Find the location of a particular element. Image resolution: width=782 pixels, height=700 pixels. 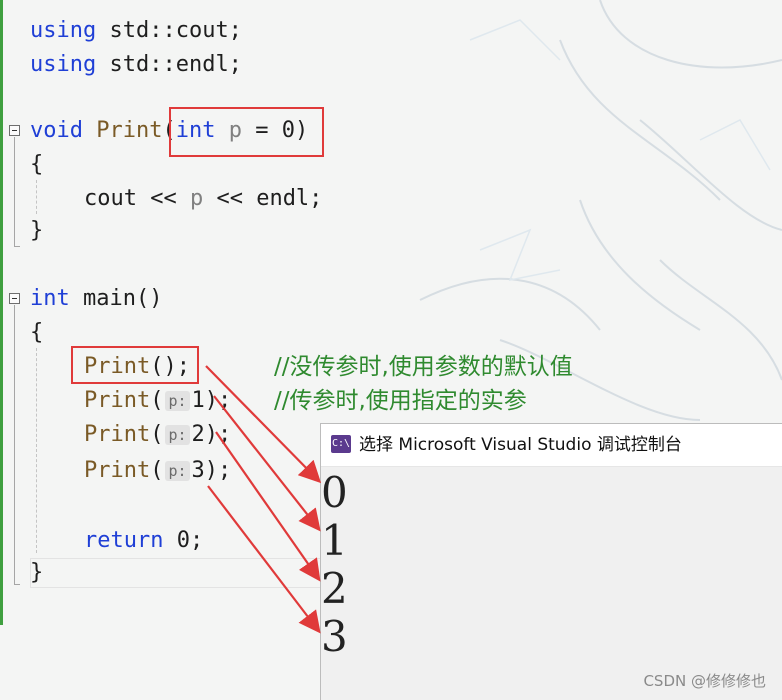

keyword: int is located at coordinates (50, 298).